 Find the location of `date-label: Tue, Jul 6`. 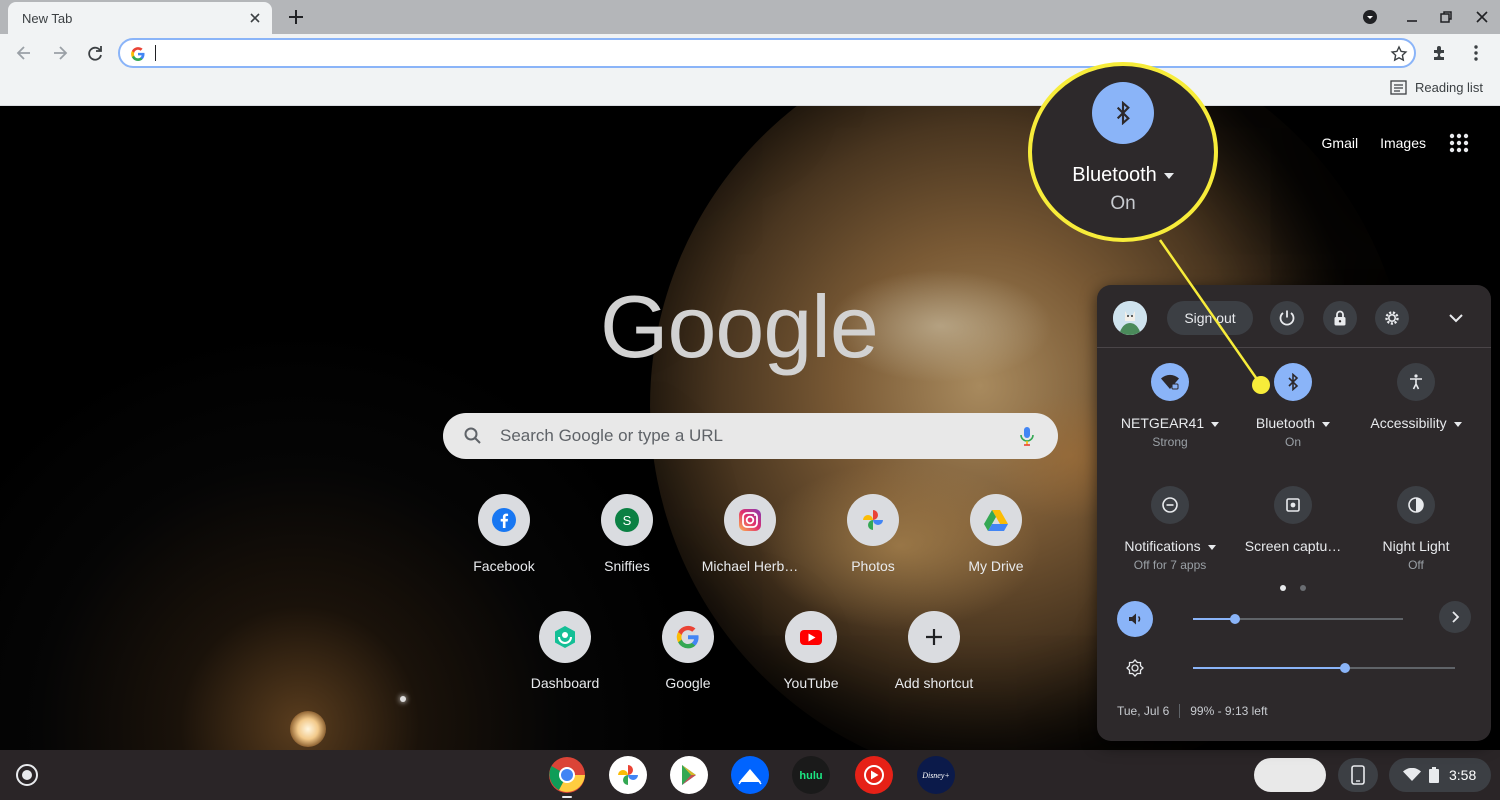

date-label: Tue, Jul 6 is located at coordinates (1143, 711).